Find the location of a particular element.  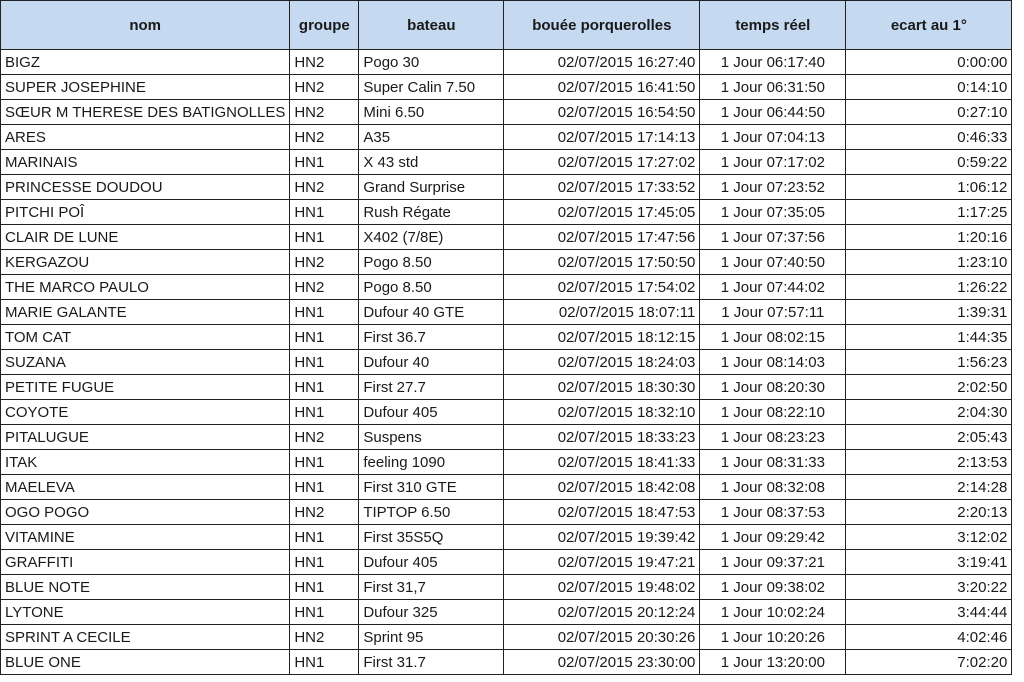

cell-bouee: 02/07/2015 17:45:05 is located at coordinates (602, 212).